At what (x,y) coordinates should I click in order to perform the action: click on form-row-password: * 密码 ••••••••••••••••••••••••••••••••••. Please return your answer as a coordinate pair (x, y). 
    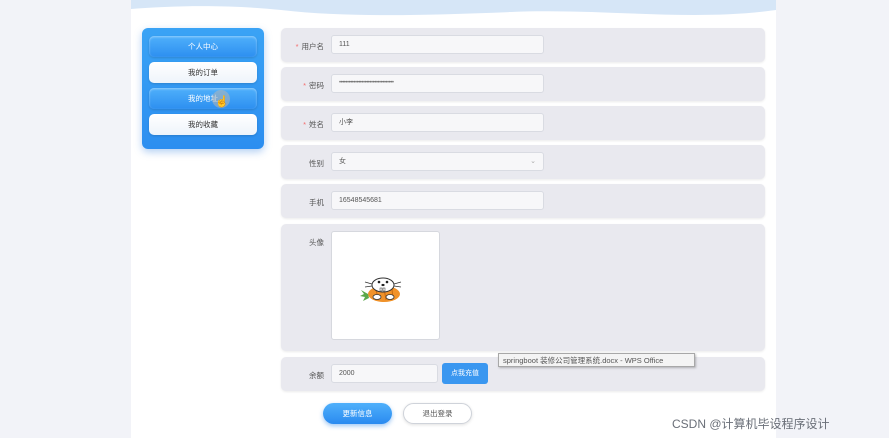
    Looking at the image, I should click on (523, 84).